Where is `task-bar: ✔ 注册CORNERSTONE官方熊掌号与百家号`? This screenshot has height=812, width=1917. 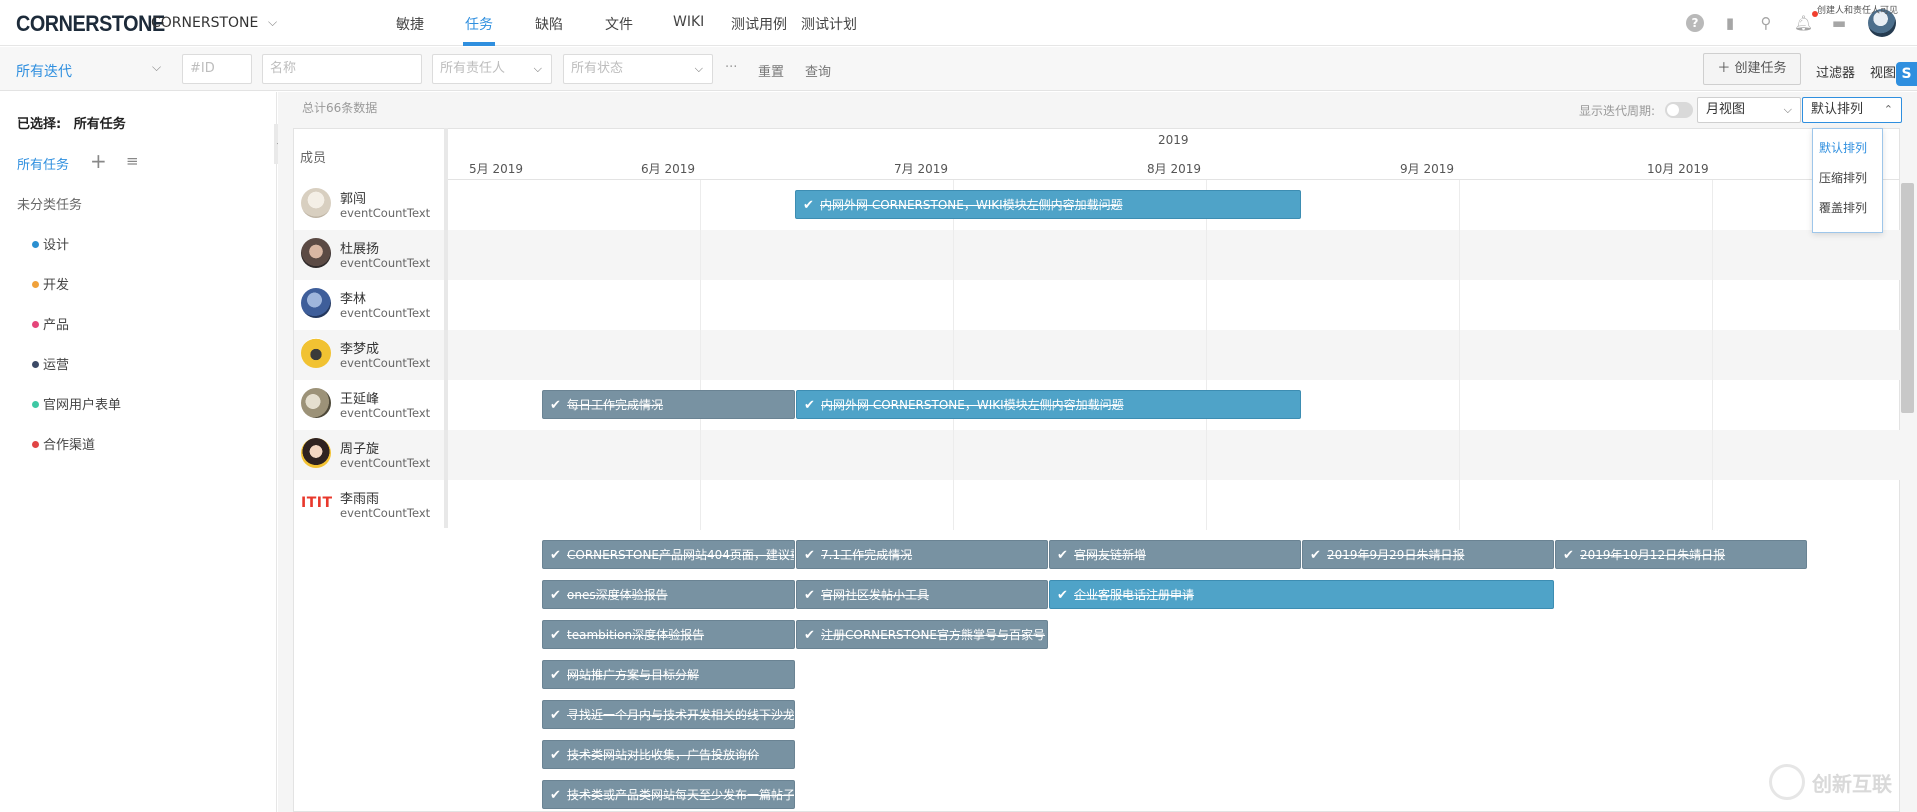 task-bar: ✔ 注册CORNERSTONE官方熊掌号与百家号 is located at coordinates (922, 634).